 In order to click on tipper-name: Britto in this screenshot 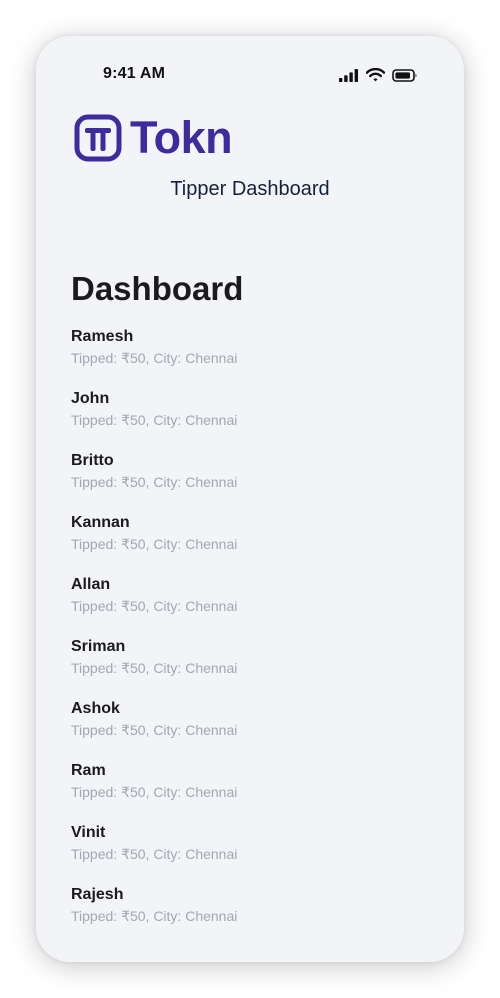, I will do `click(92, 460)`.